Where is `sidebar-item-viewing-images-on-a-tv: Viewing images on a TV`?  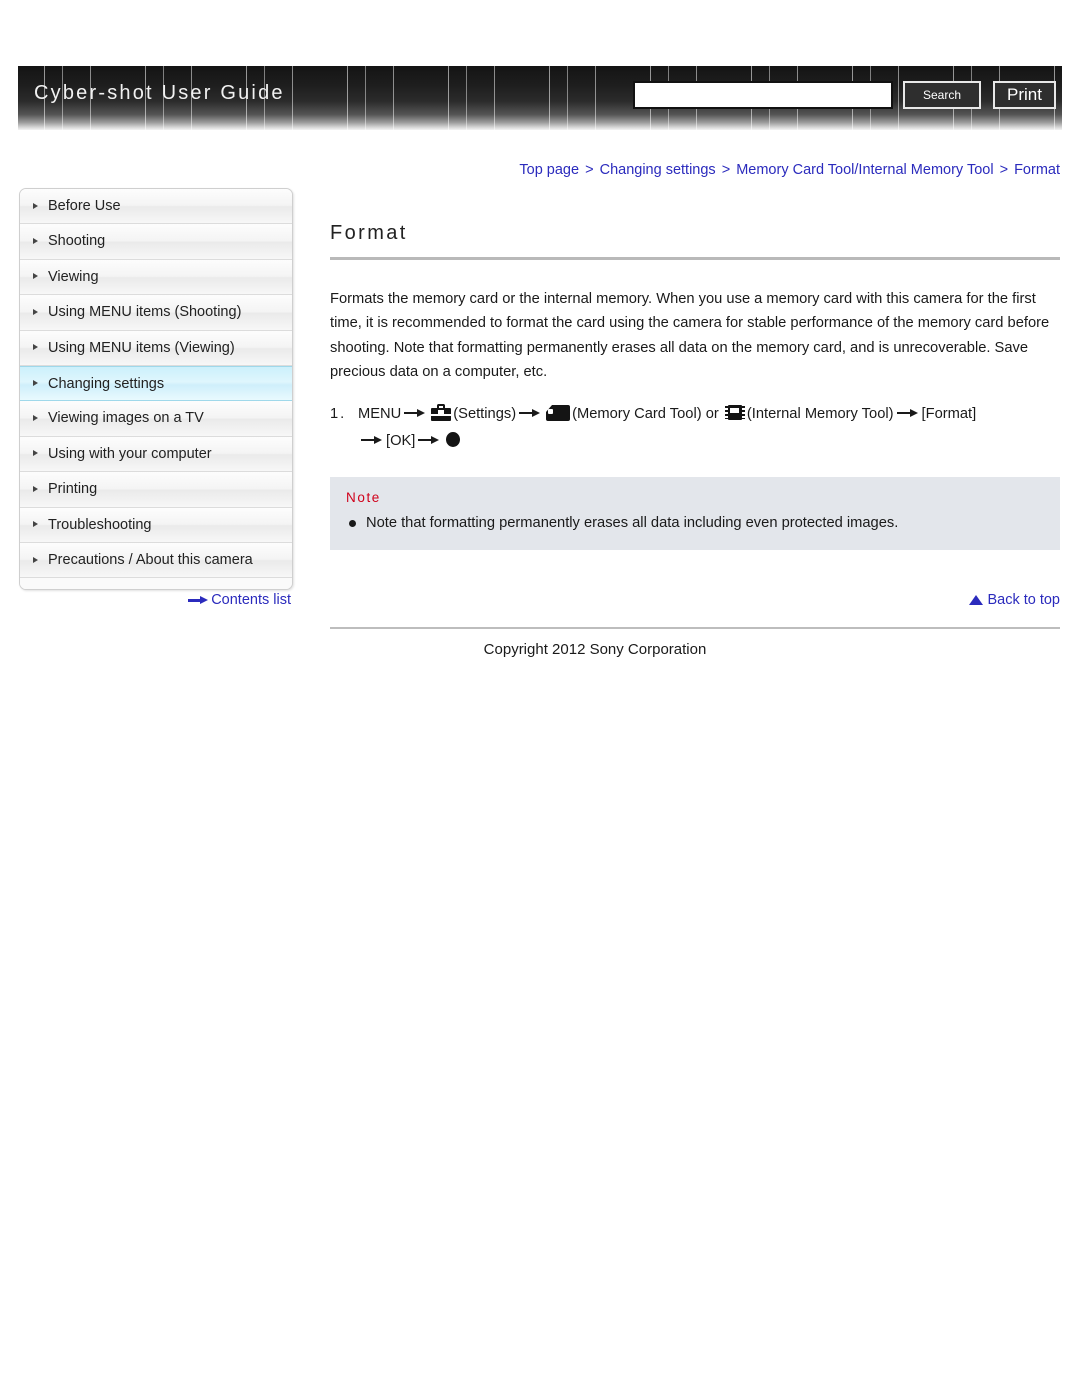 sidebar-item-viewing-images-on-a-tv: Viewing images on a TV is located at coordinates (156, 419).